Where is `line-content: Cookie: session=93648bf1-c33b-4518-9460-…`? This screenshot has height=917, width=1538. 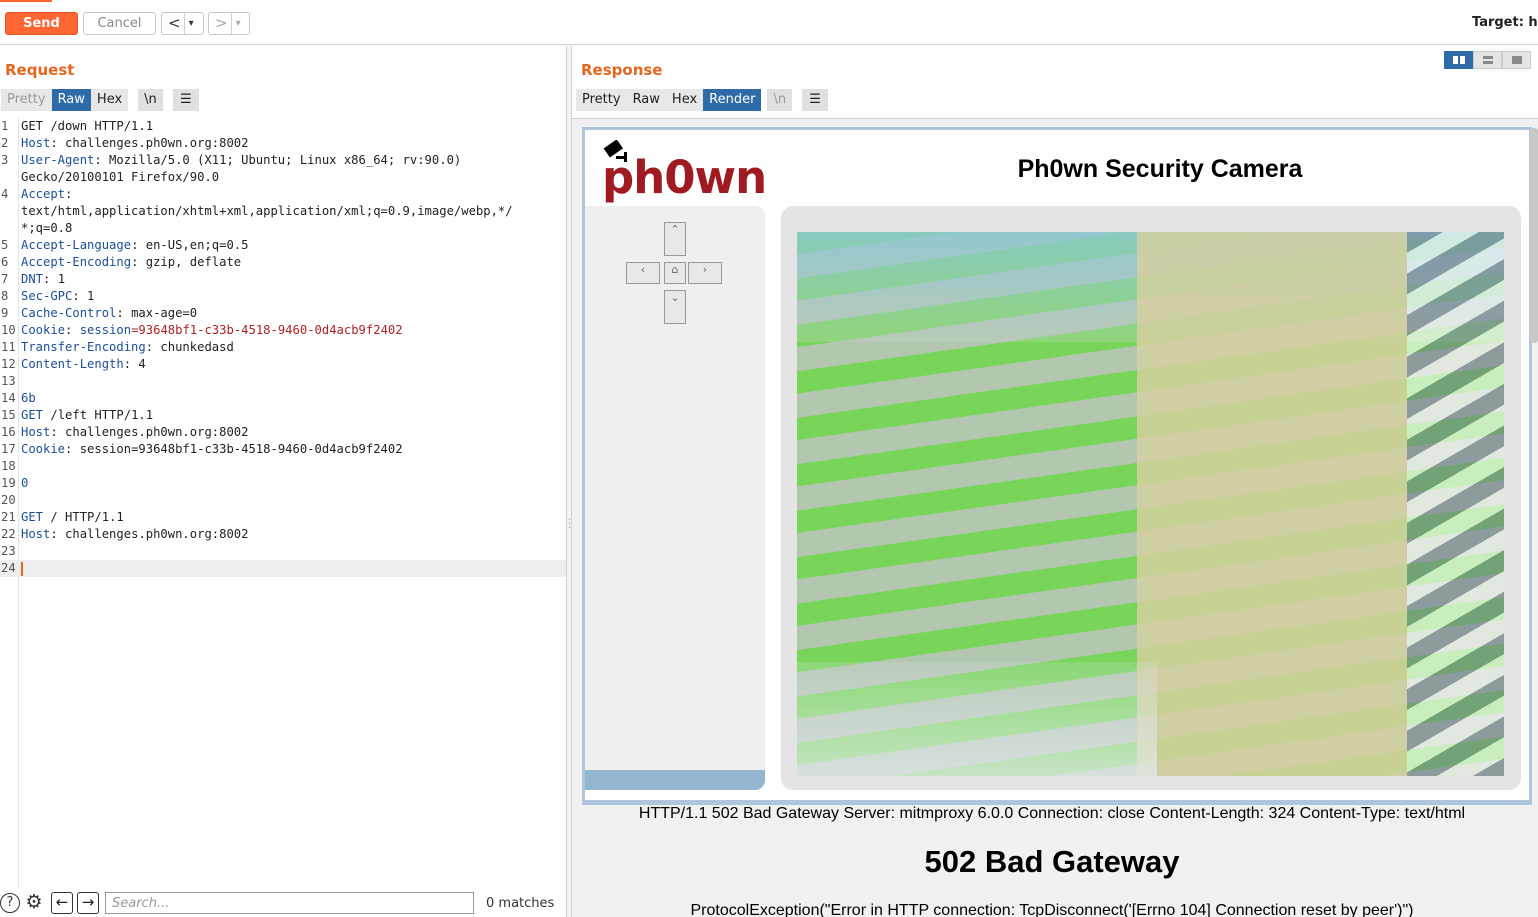 line-content: Cookie: session=93648bf1-c33b-4518-9460-… is located at coordinates (212, 330).